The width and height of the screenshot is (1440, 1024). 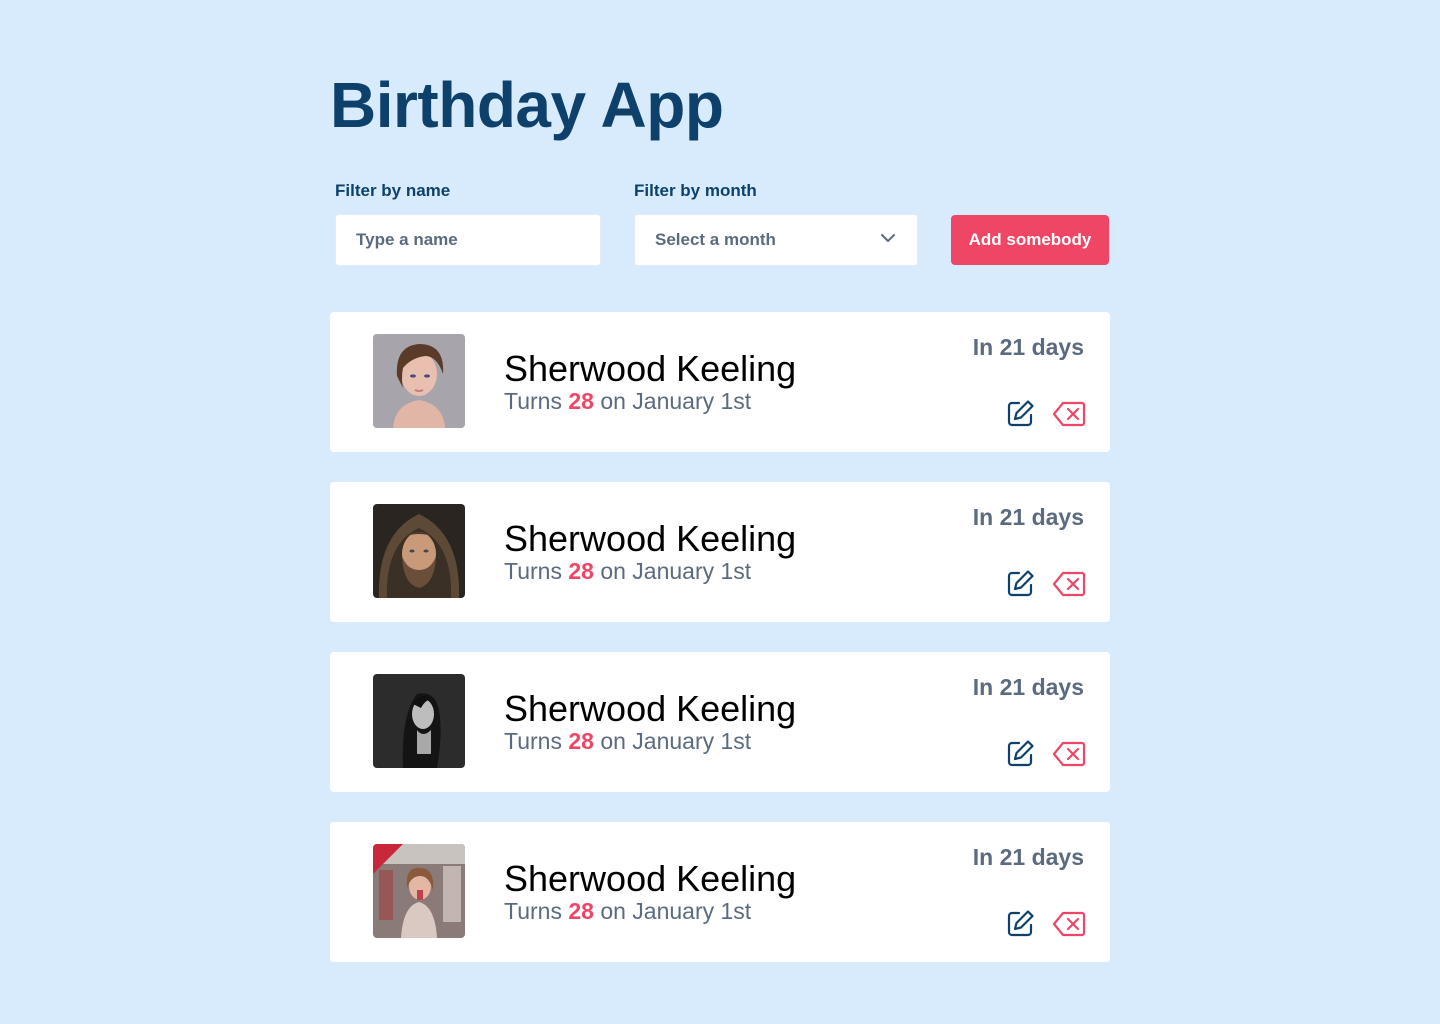 I want to click on month-filter-select: Select a month, so click(x=776, y=240).